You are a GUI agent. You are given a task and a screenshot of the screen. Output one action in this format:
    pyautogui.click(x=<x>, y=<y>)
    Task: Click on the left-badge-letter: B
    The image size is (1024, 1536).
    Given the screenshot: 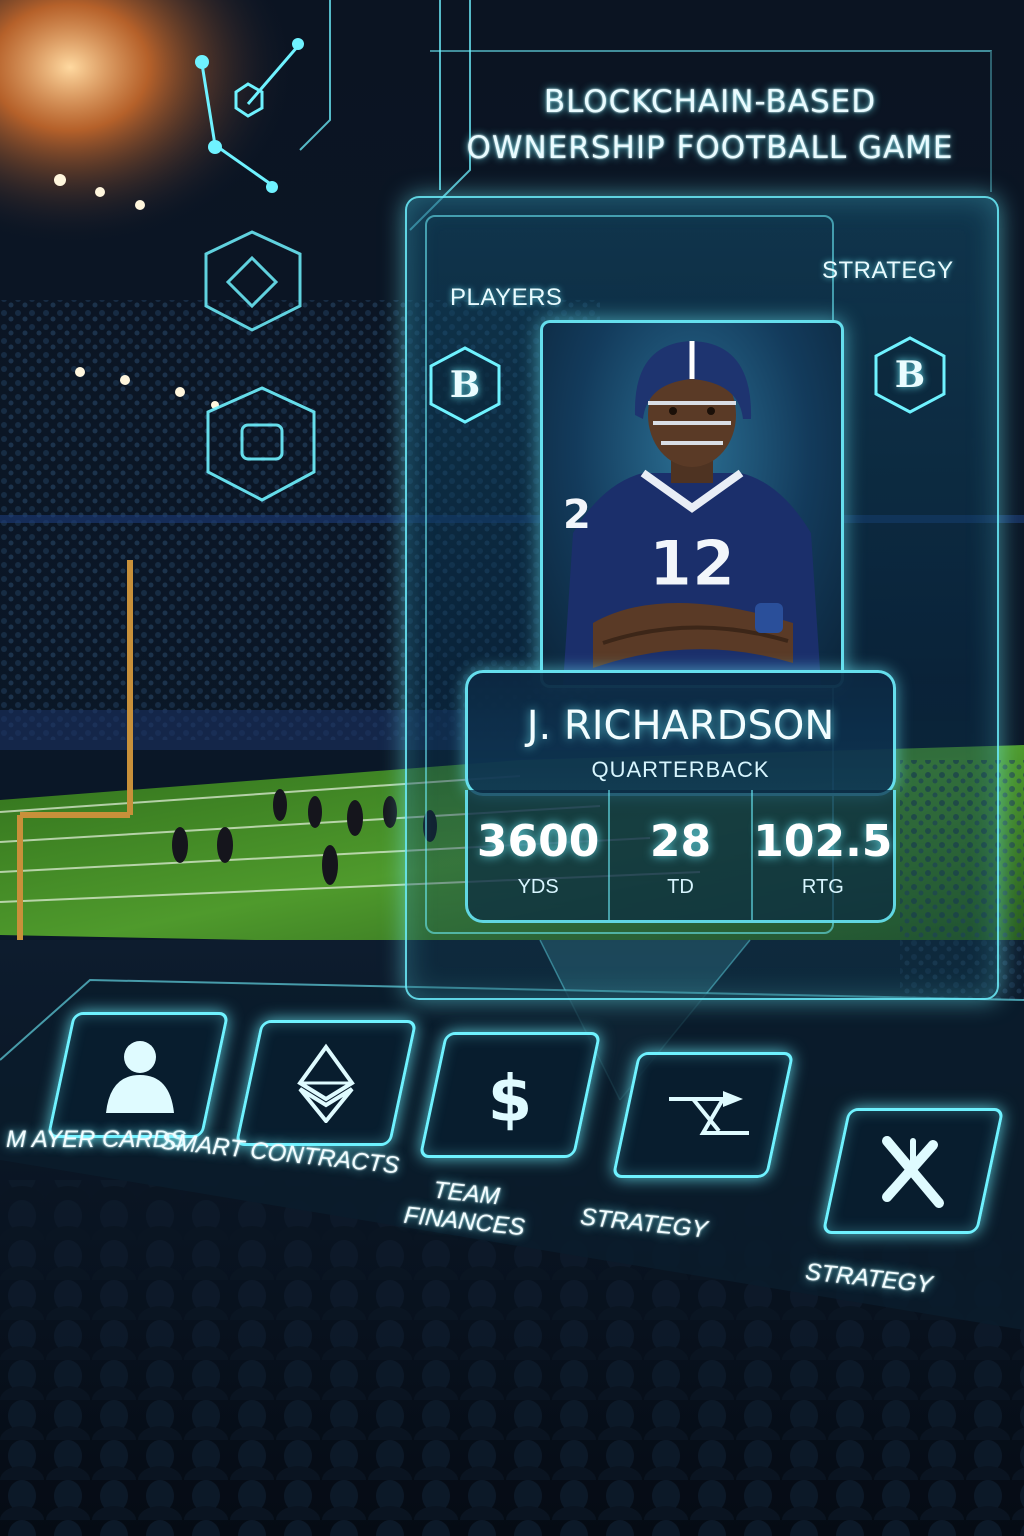 What is the action you would take?
    pyautogui.click(x=465, y=385)
    